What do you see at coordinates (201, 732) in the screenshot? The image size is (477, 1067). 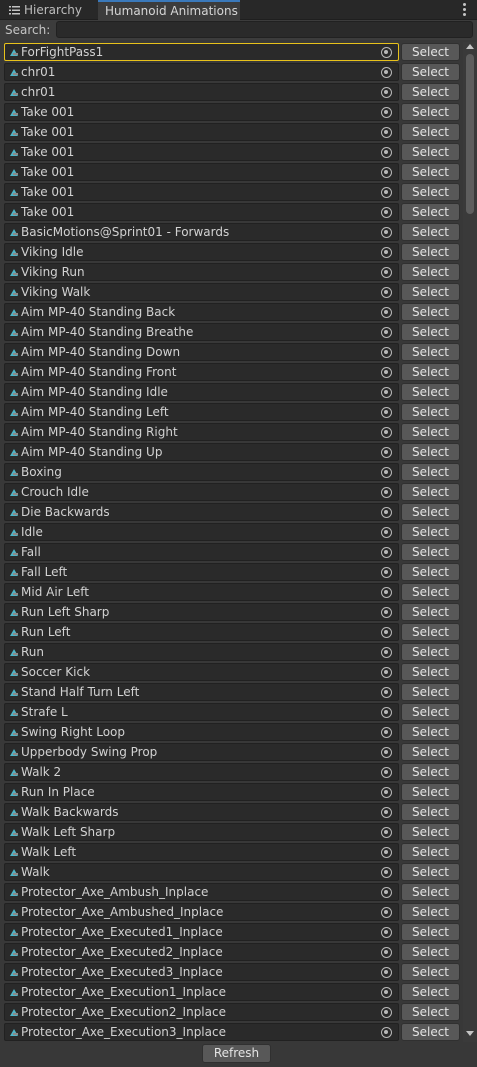 I see `animation-object-field: Swing Right Loop` at bounding box center [201, 732].